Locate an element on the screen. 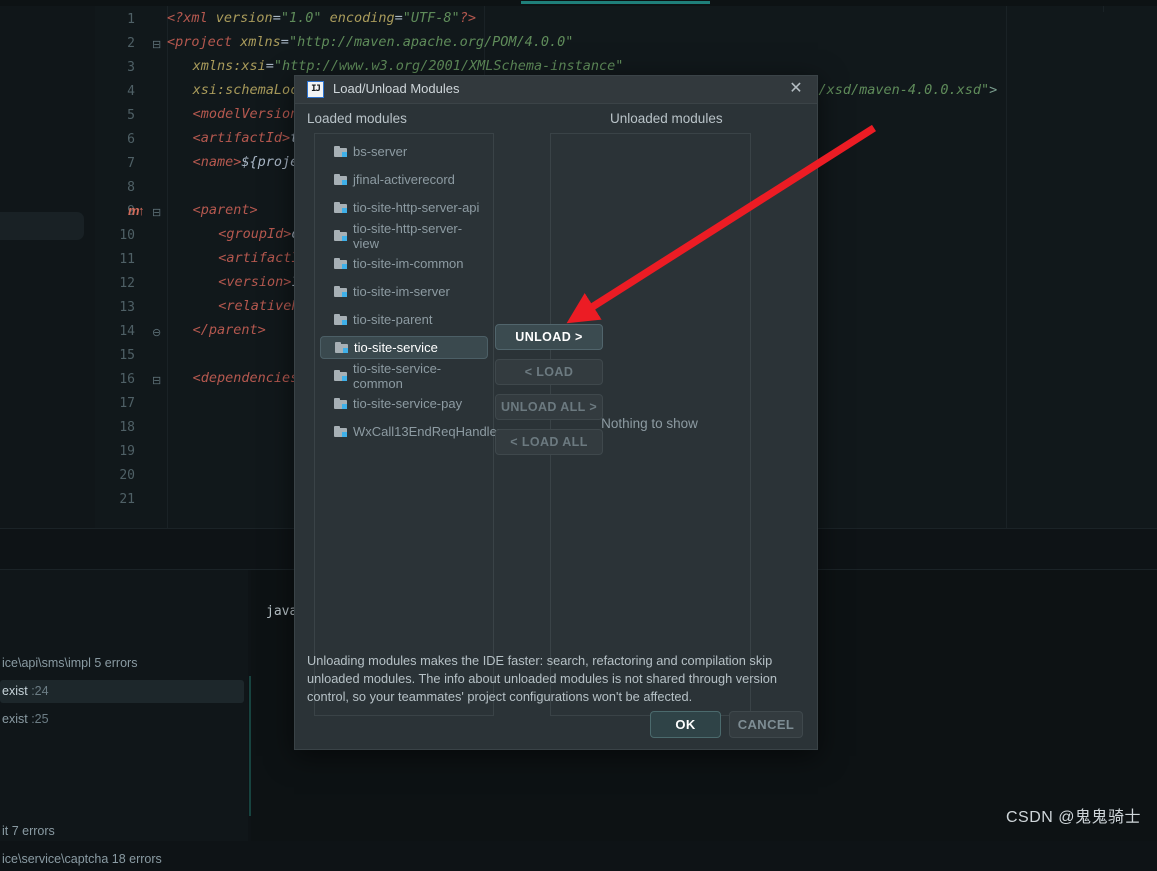 Image resolution: width=1157 pixels, height=871 pixels. console-gutter is located at coordinates (258, 705).